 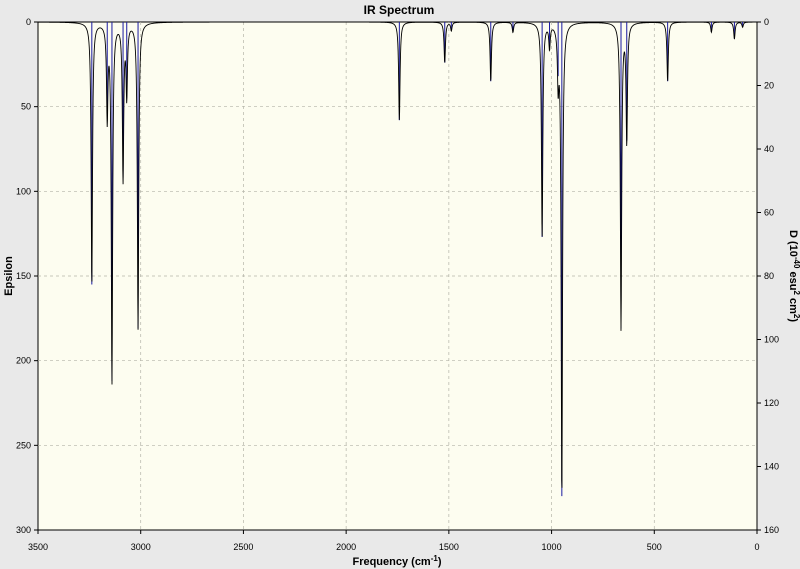 What do you see at coordinates (23, 361) in the screenshot?
I see `y-tick-label: 200` at bounding box center [23, 361].